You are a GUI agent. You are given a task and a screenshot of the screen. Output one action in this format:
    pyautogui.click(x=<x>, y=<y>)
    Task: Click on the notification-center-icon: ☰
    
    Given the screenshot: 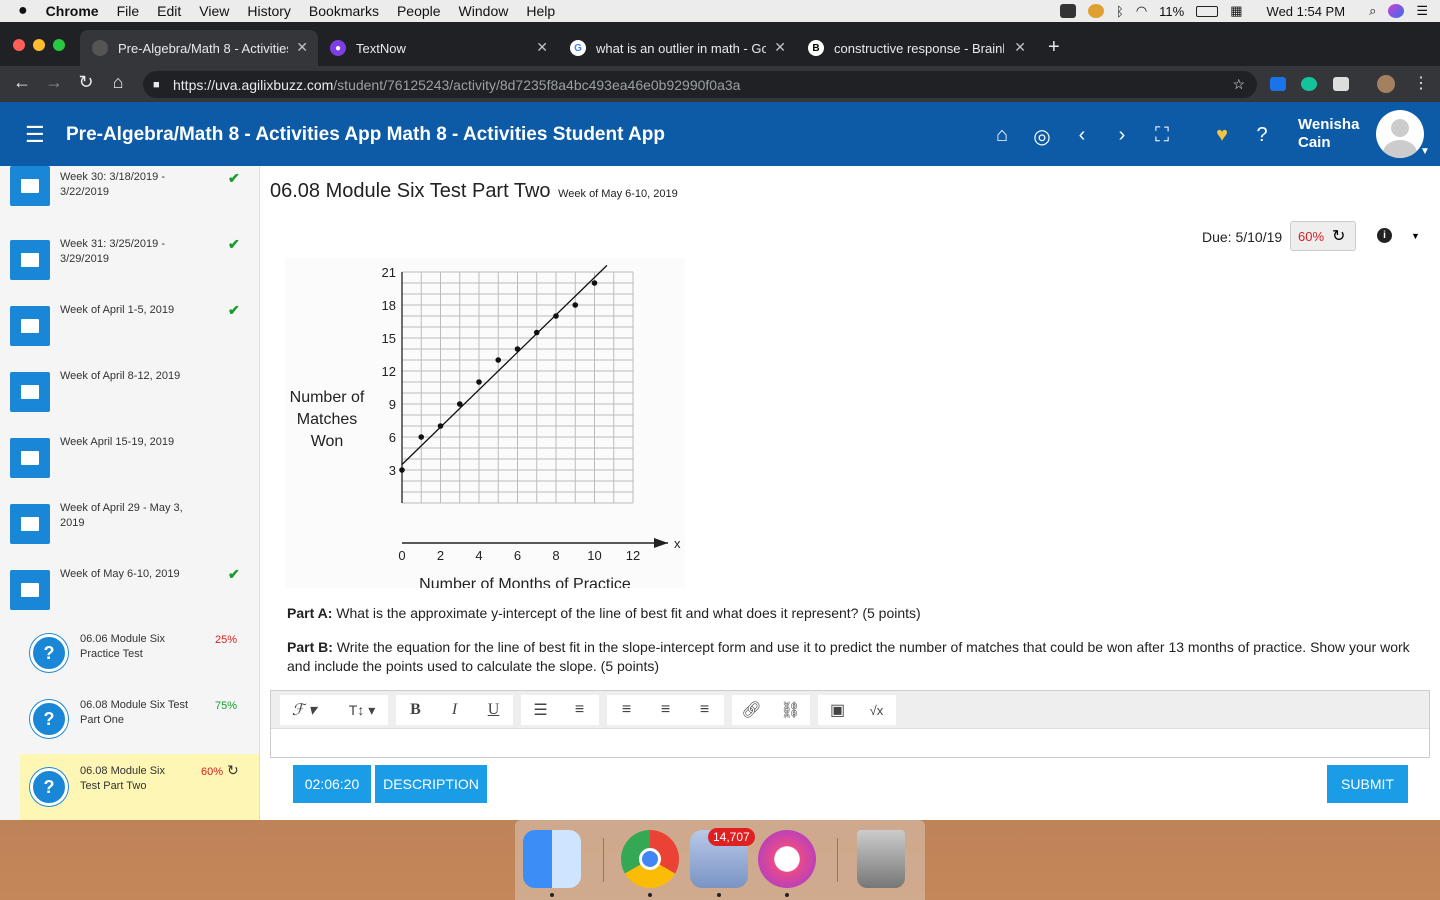 What is the action you would take?
    pyautogui.click(x=1422, y=11)
    